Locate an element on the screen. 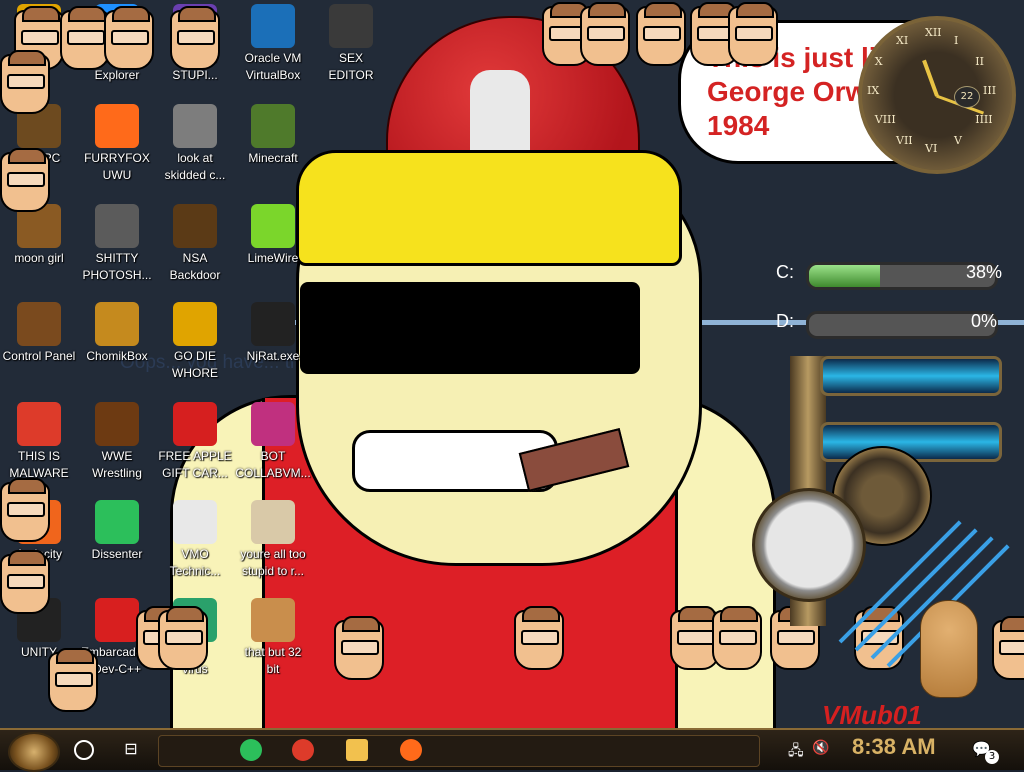 The height and width of the screenshot is (772, 1024). skull-icon is located at coordinates (273, 324).